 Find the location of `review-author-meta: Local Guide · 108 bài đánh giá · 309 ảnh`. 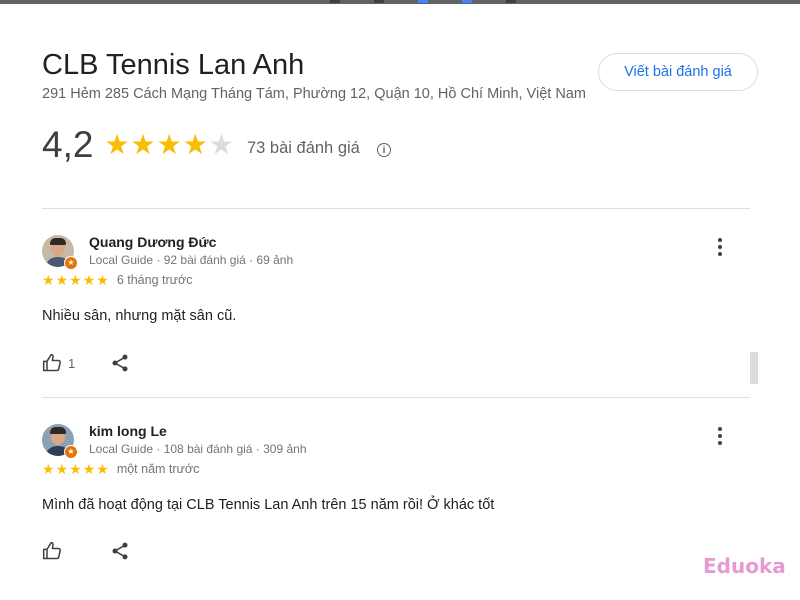

review-author-meta: Local Guide · 108 bài đánh giá · 309 ảnh is located at coordinates (198, 449).